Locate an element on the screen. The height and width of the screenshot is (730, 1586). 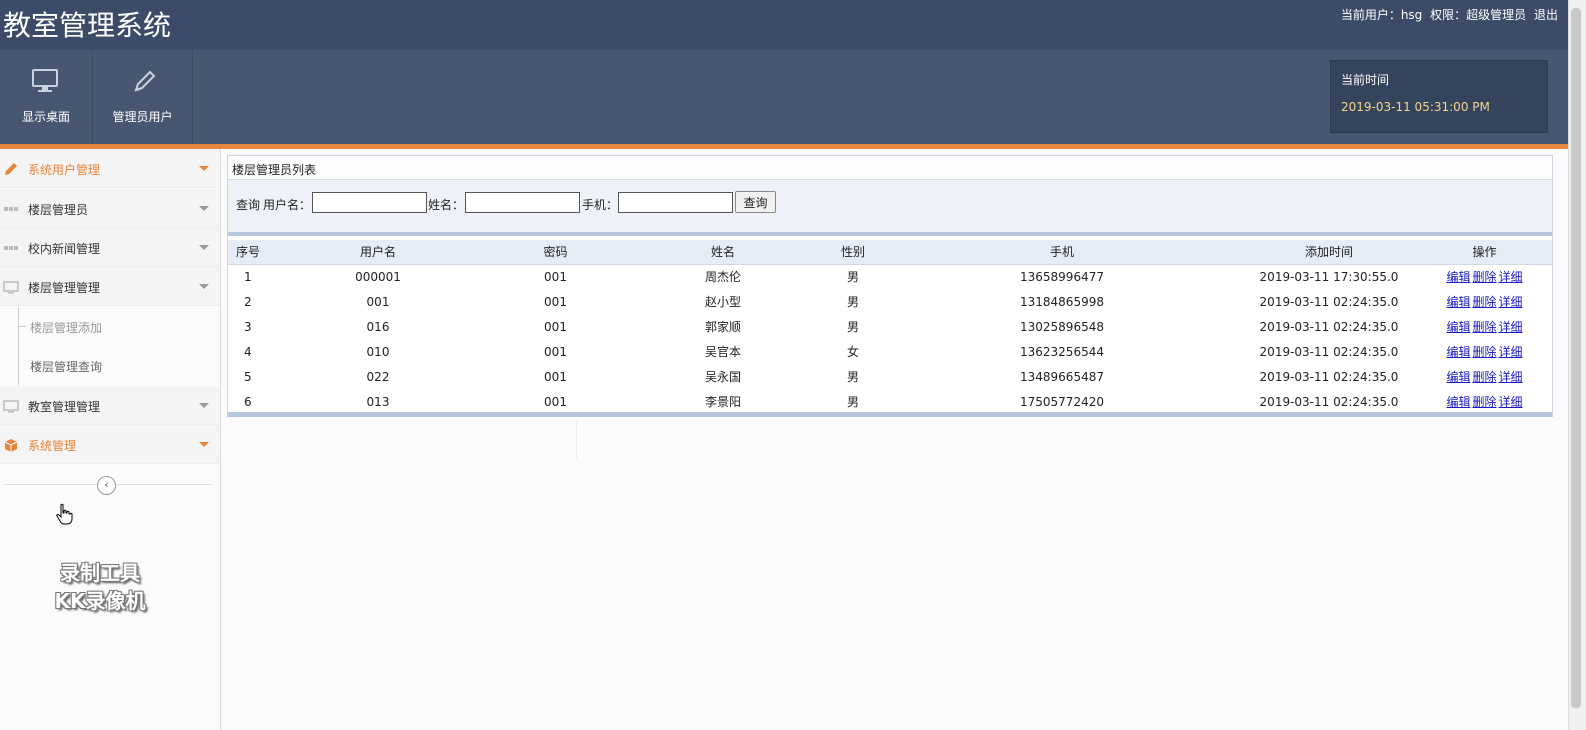
menu-label: 系统管理 is located at coordinates (52, 446).